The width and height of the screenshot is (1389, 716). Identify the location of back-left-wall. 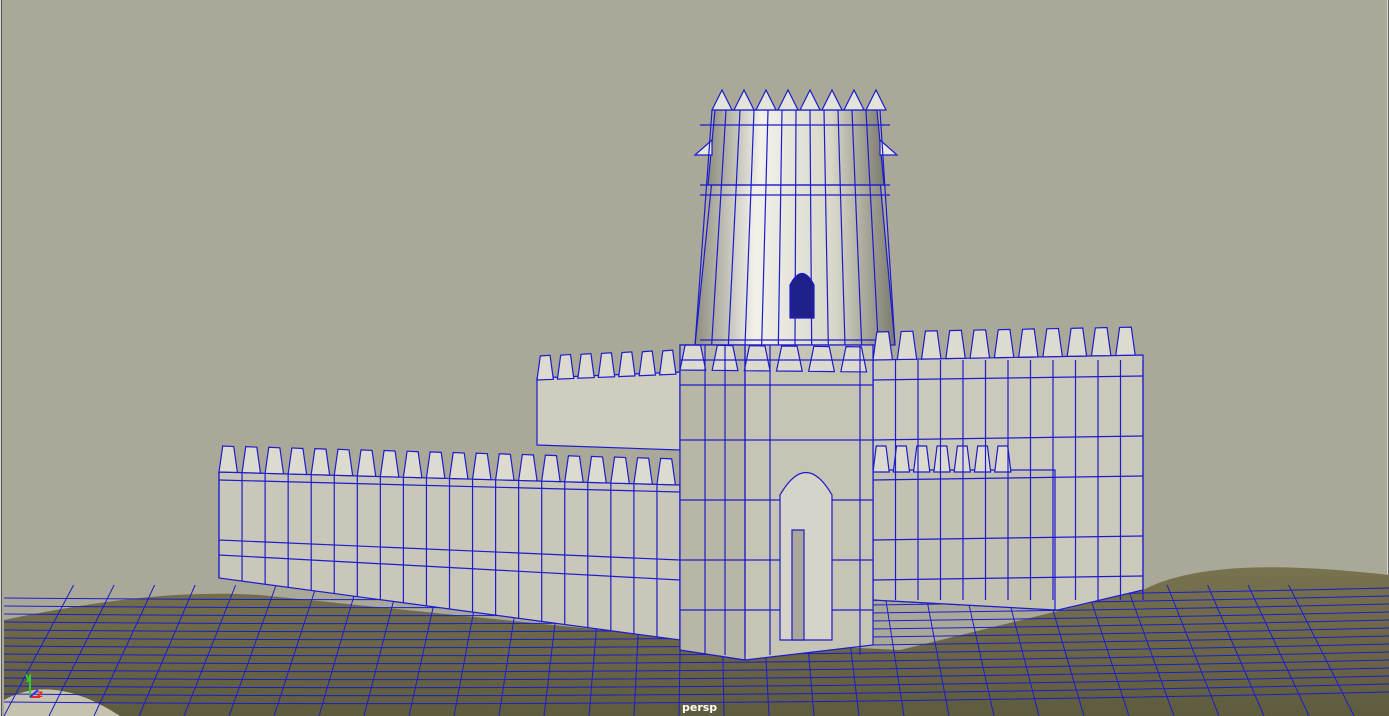
(608, 400).